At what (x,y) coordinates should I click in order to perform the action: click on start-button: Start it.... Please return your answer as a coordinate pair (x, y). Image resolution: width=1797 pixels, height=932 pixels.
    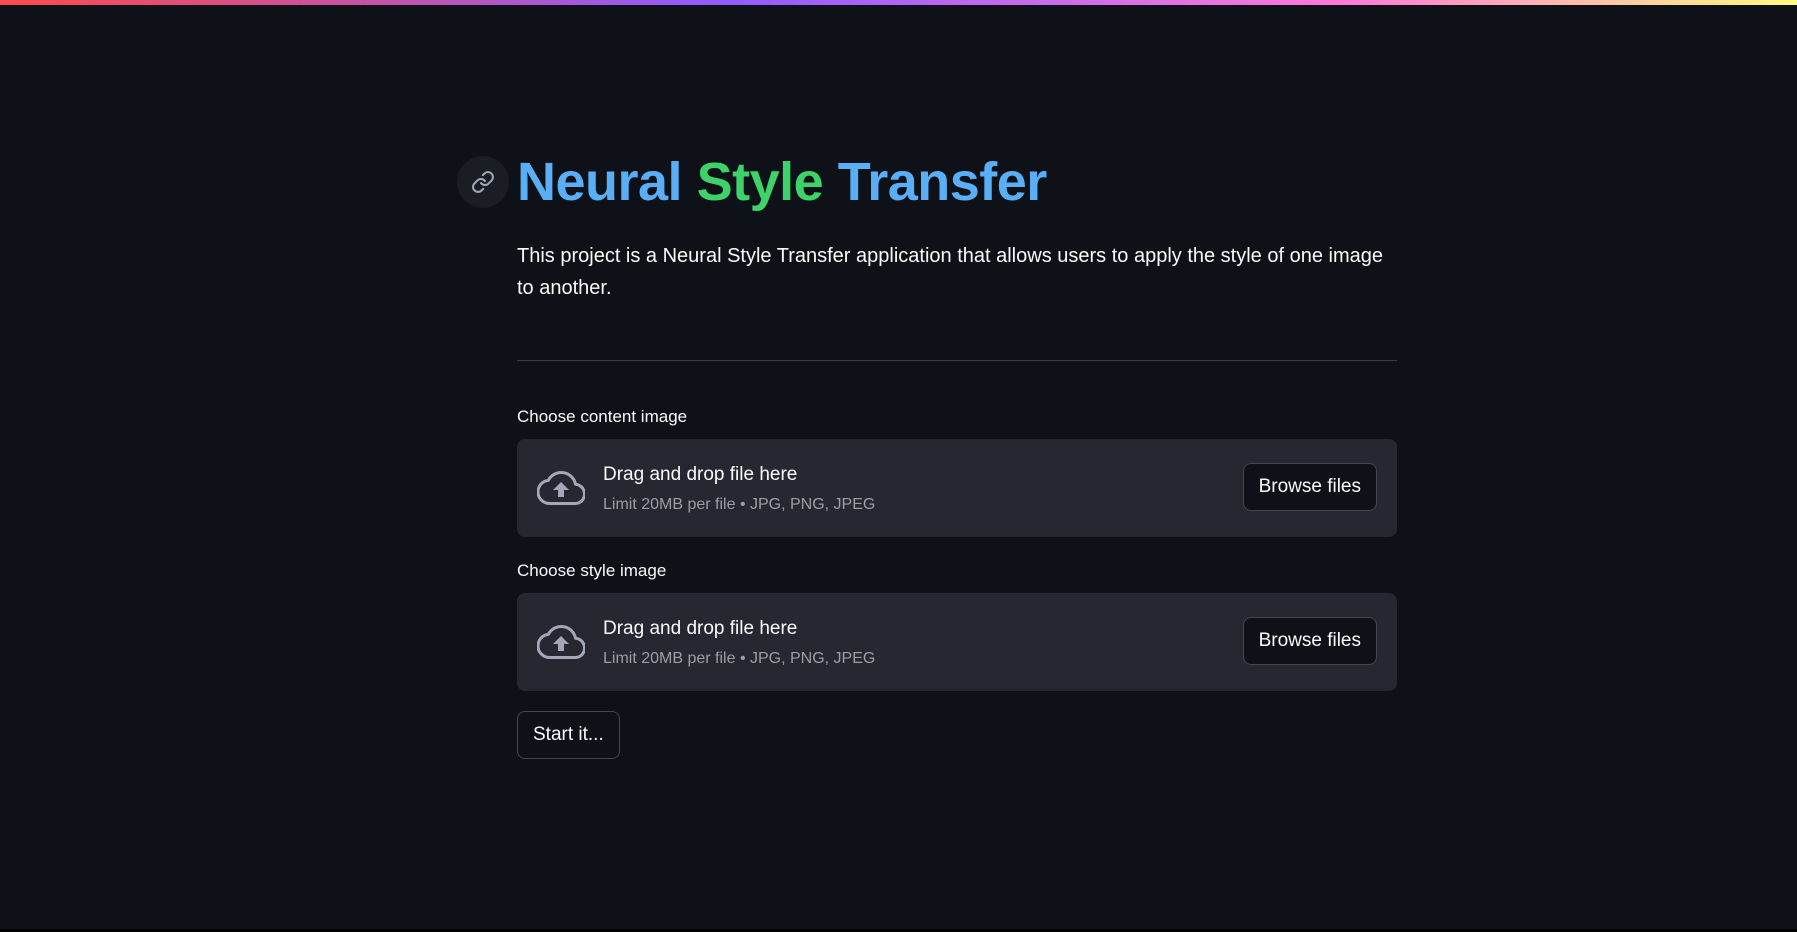
    Looking at the image, I should click on (568, 735).